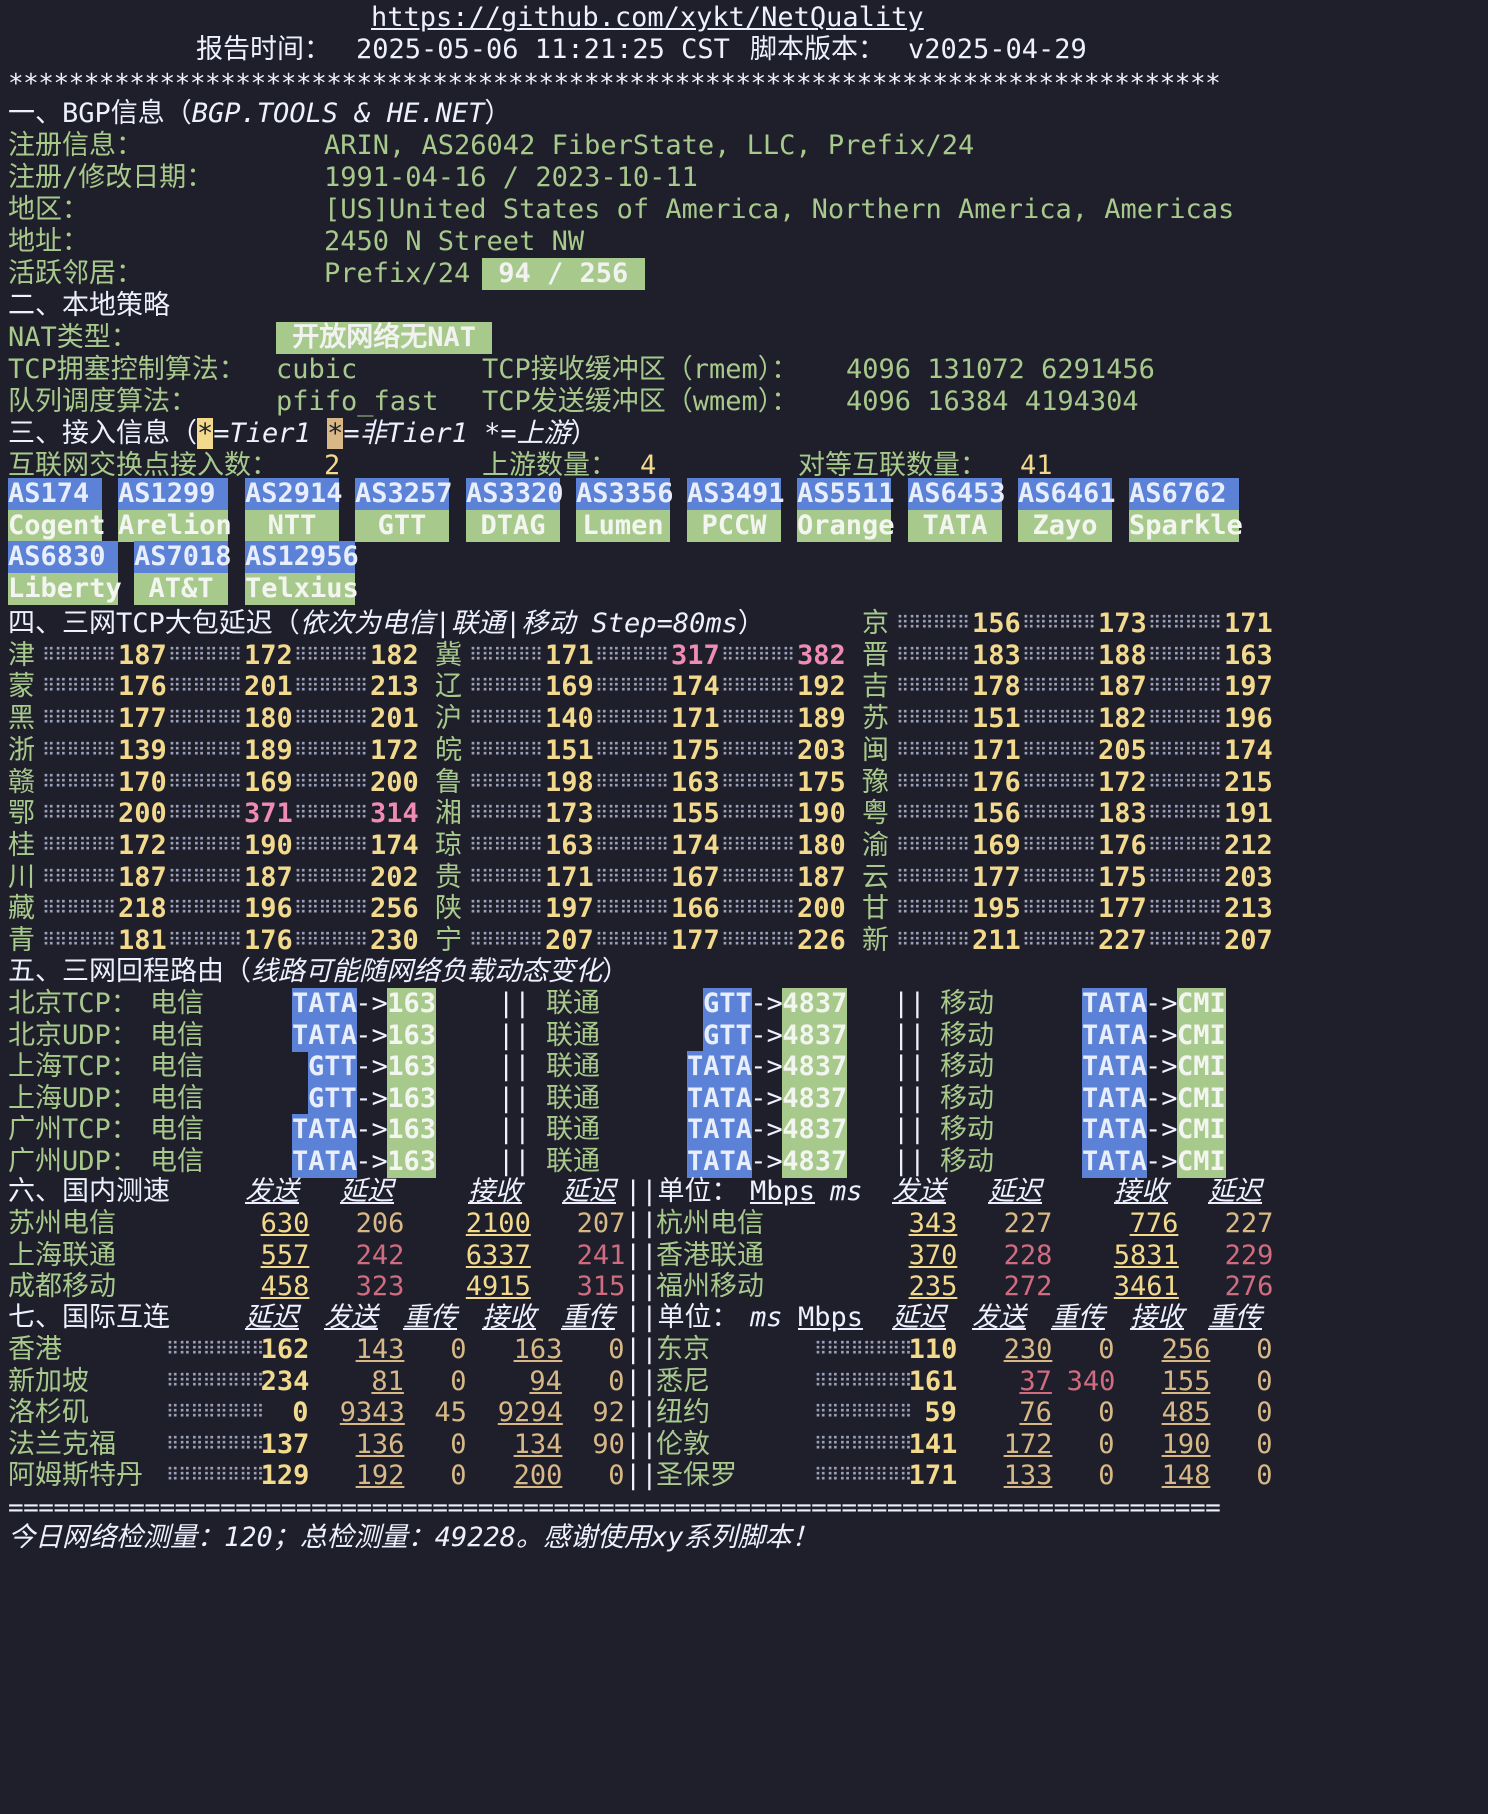 The image size is (1488, 1814). Describe the element at coordinates (75, 145) in the screenshot. I see `reg-label: 注册信息：` at that location.